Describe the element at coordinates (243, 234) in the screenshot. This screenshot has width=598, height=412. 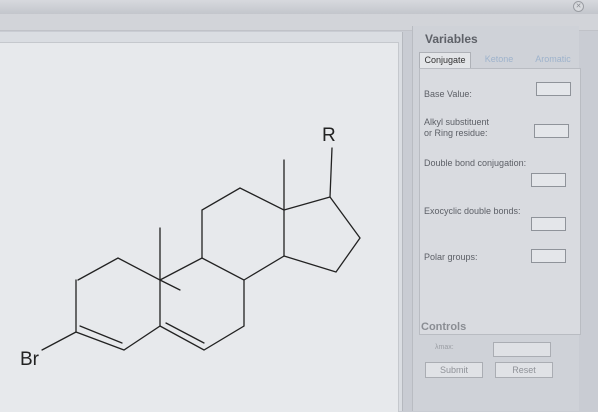
I see `ring-c` at that location.